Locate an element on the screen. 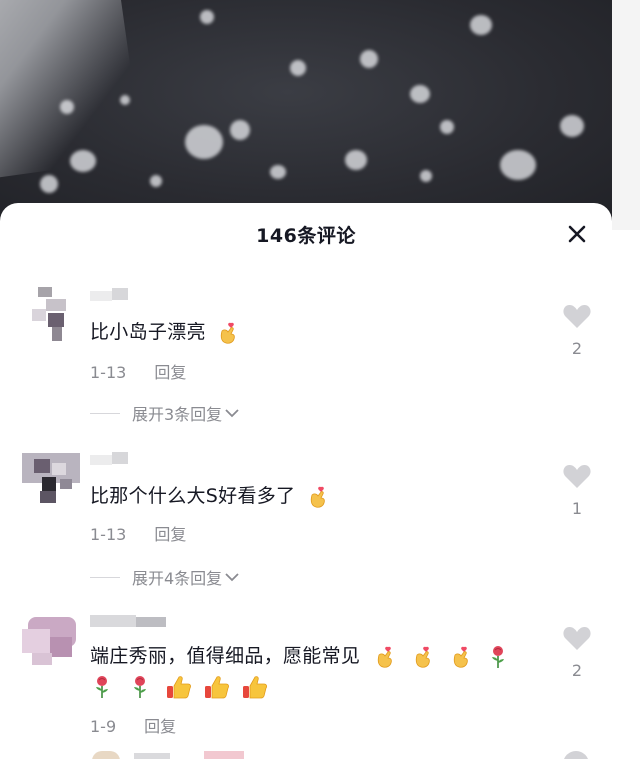 This screenshot has width=640, height=759. comment-text: 比小岛子漂亮 is located at coordinates (165, 331).